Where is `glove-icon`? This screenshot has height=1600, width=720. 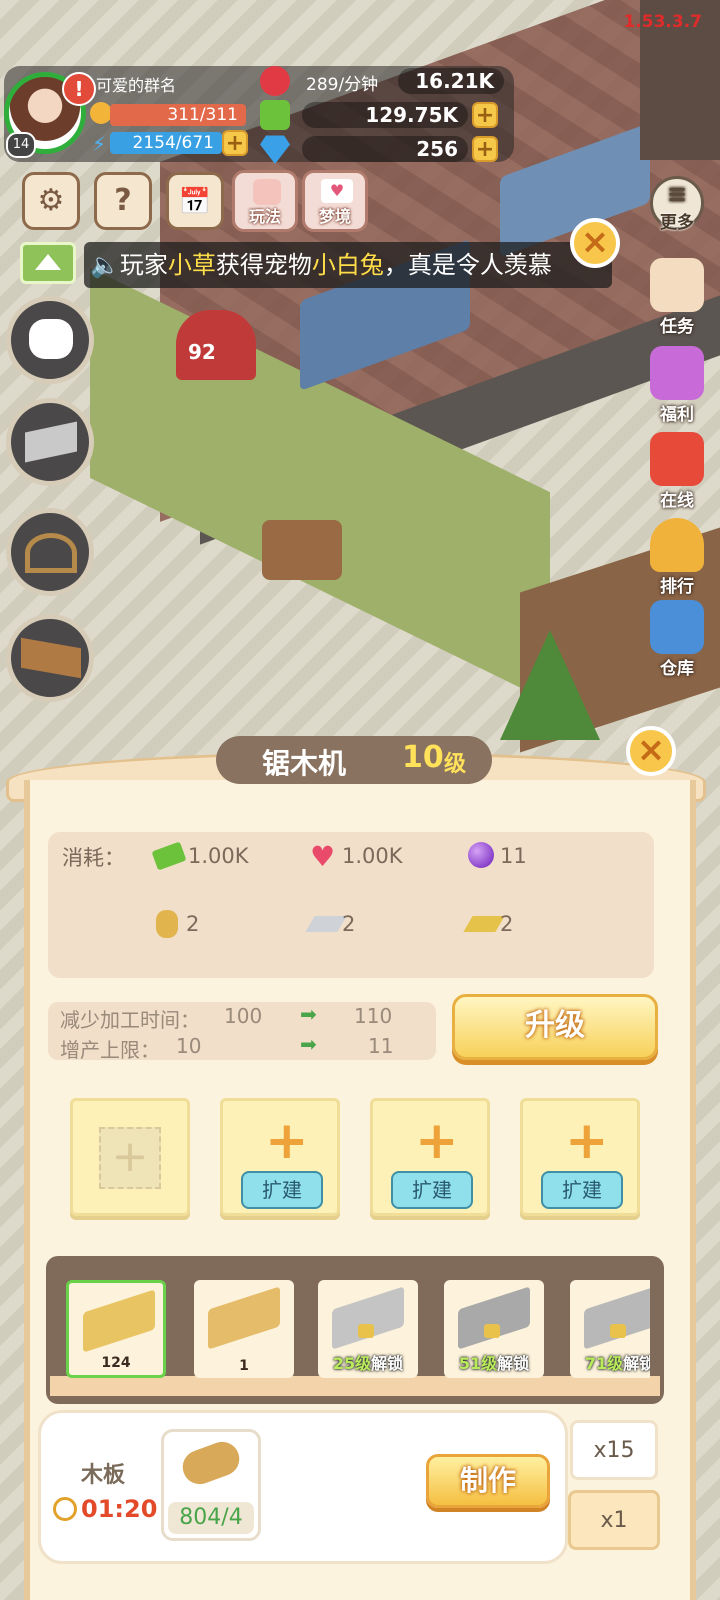 glove-icon is located at coordinates (51, 339).